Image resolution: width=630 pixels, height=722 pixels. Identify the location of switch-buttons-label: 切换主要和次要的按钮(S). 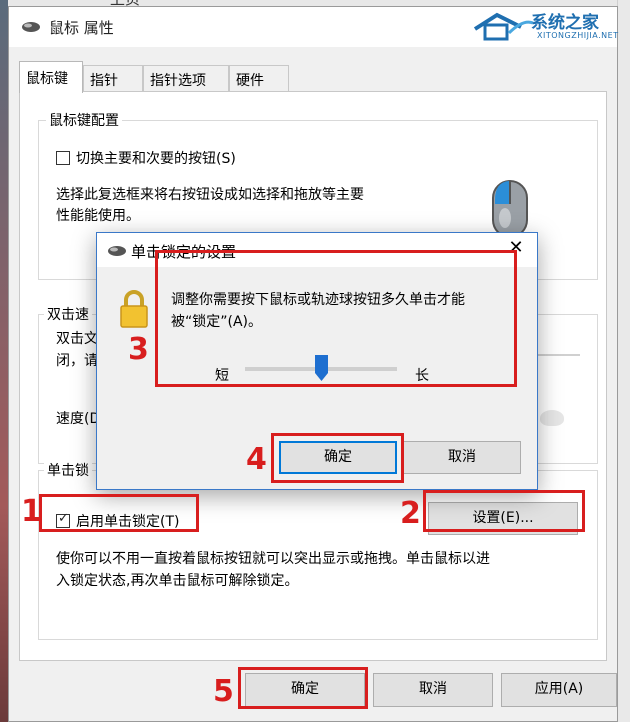
(156, 159).